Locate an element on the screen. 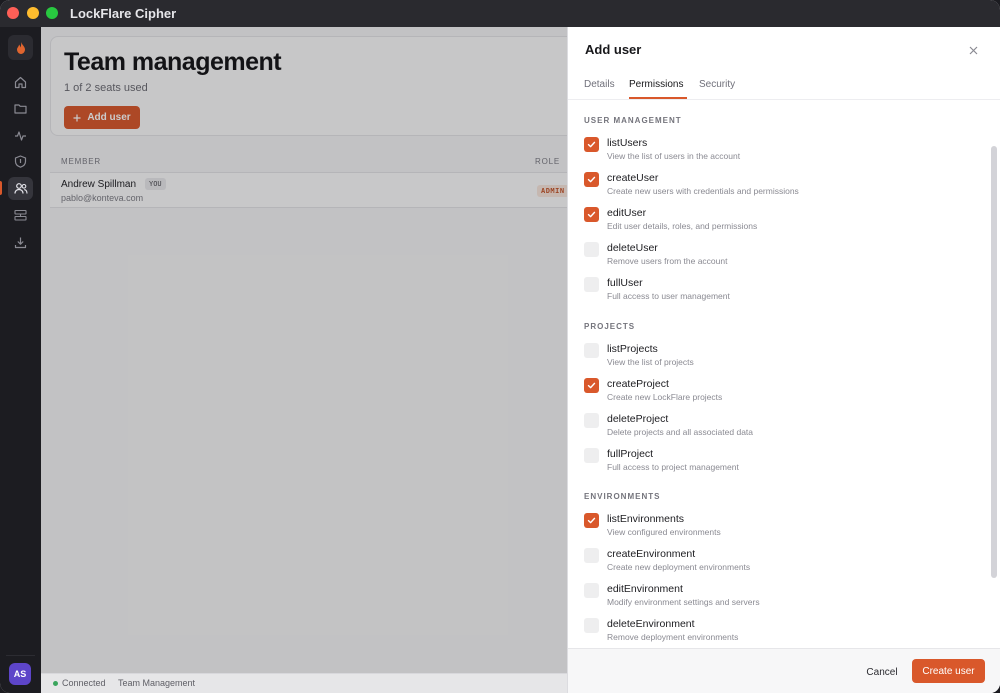 This screenshot has height=693, width=1000. download-icon is located at coordinates (20, 243).